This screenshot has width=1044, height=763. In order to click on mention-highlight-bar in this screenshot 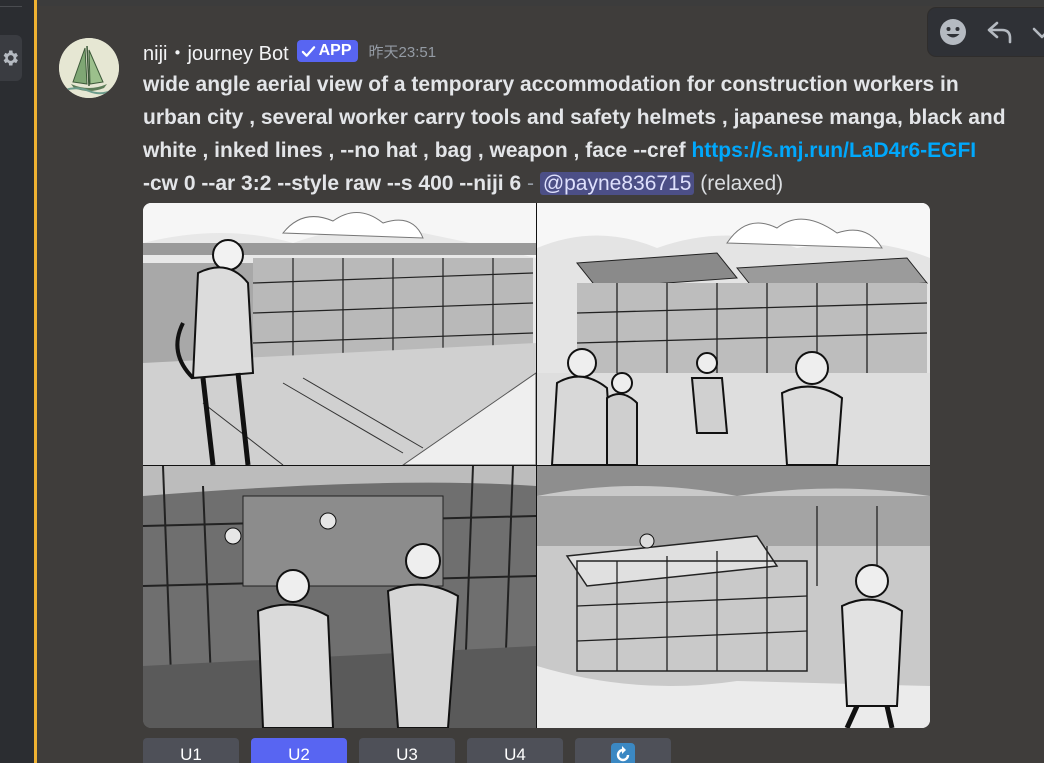, I will do `click(35, 381)`.